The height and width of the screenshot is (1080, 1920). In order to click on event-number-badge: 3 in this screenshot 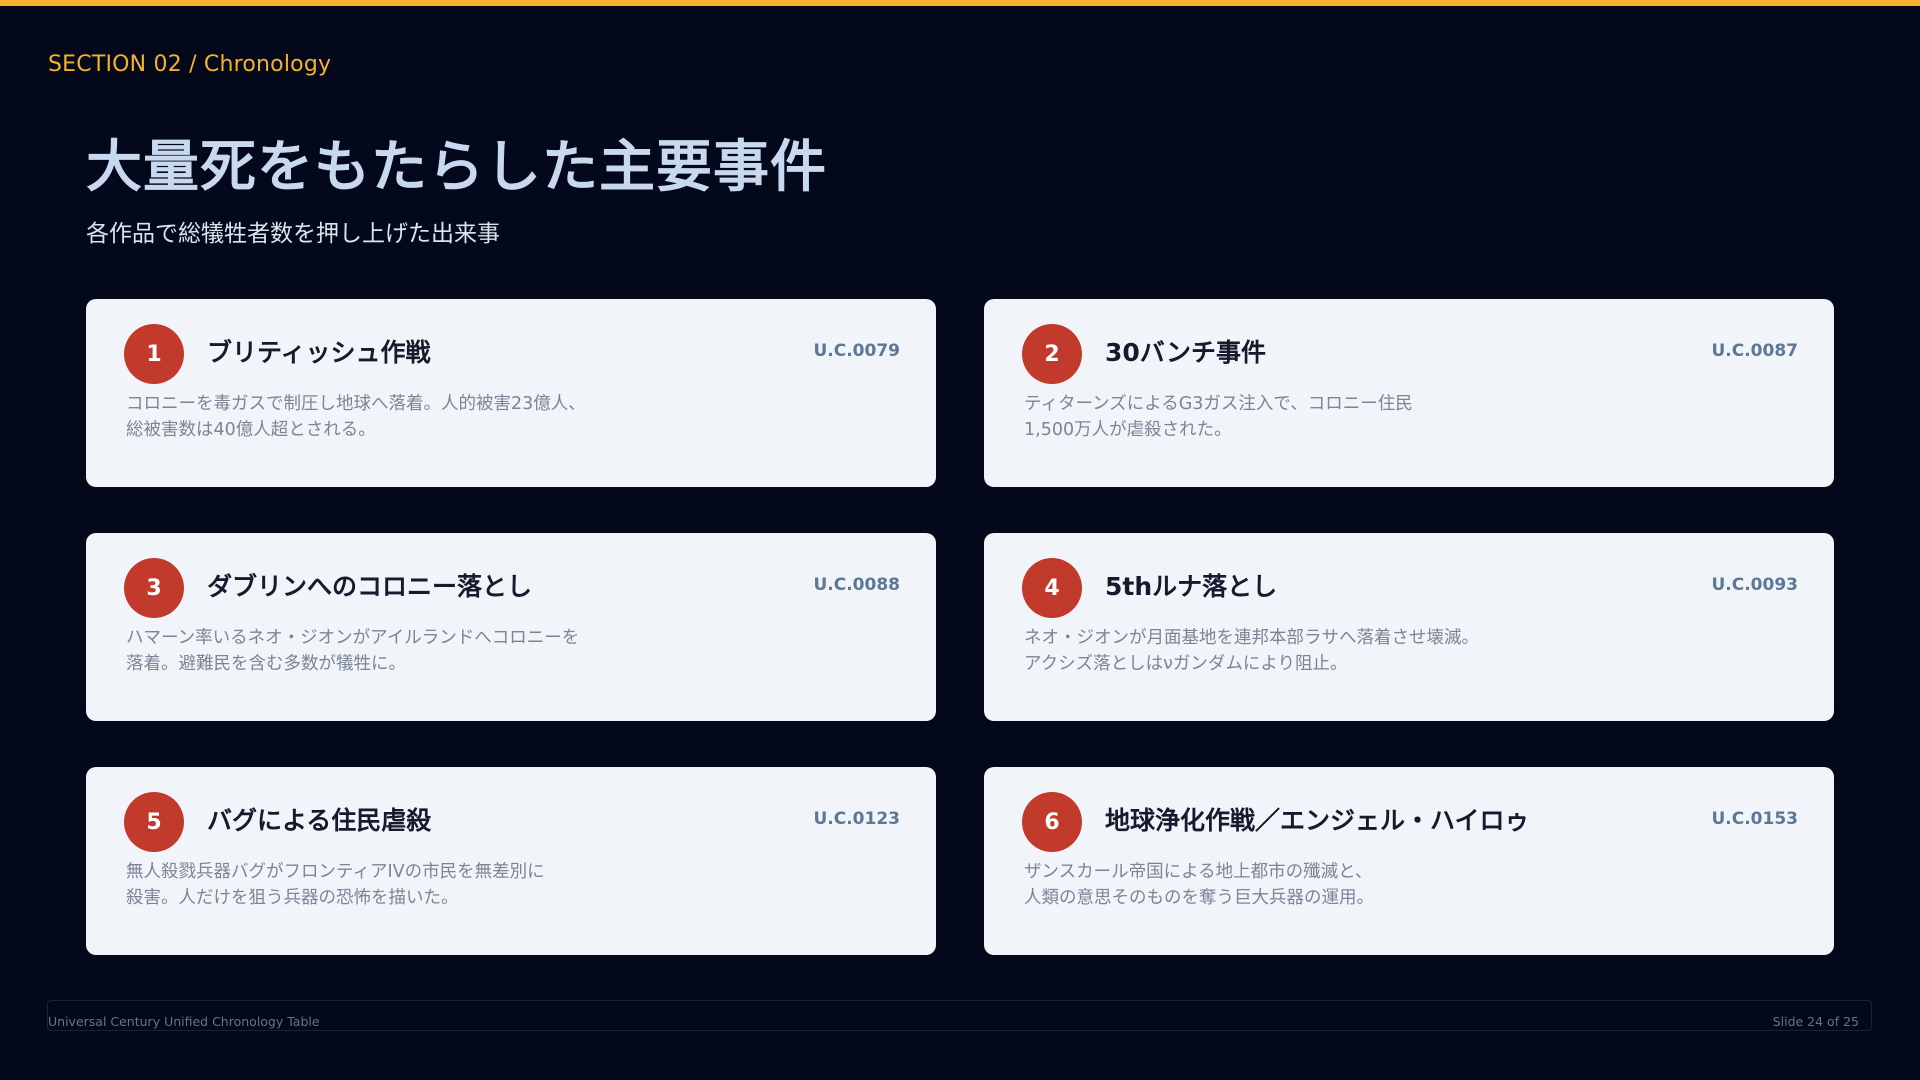, I will do `click(154, 588)`.